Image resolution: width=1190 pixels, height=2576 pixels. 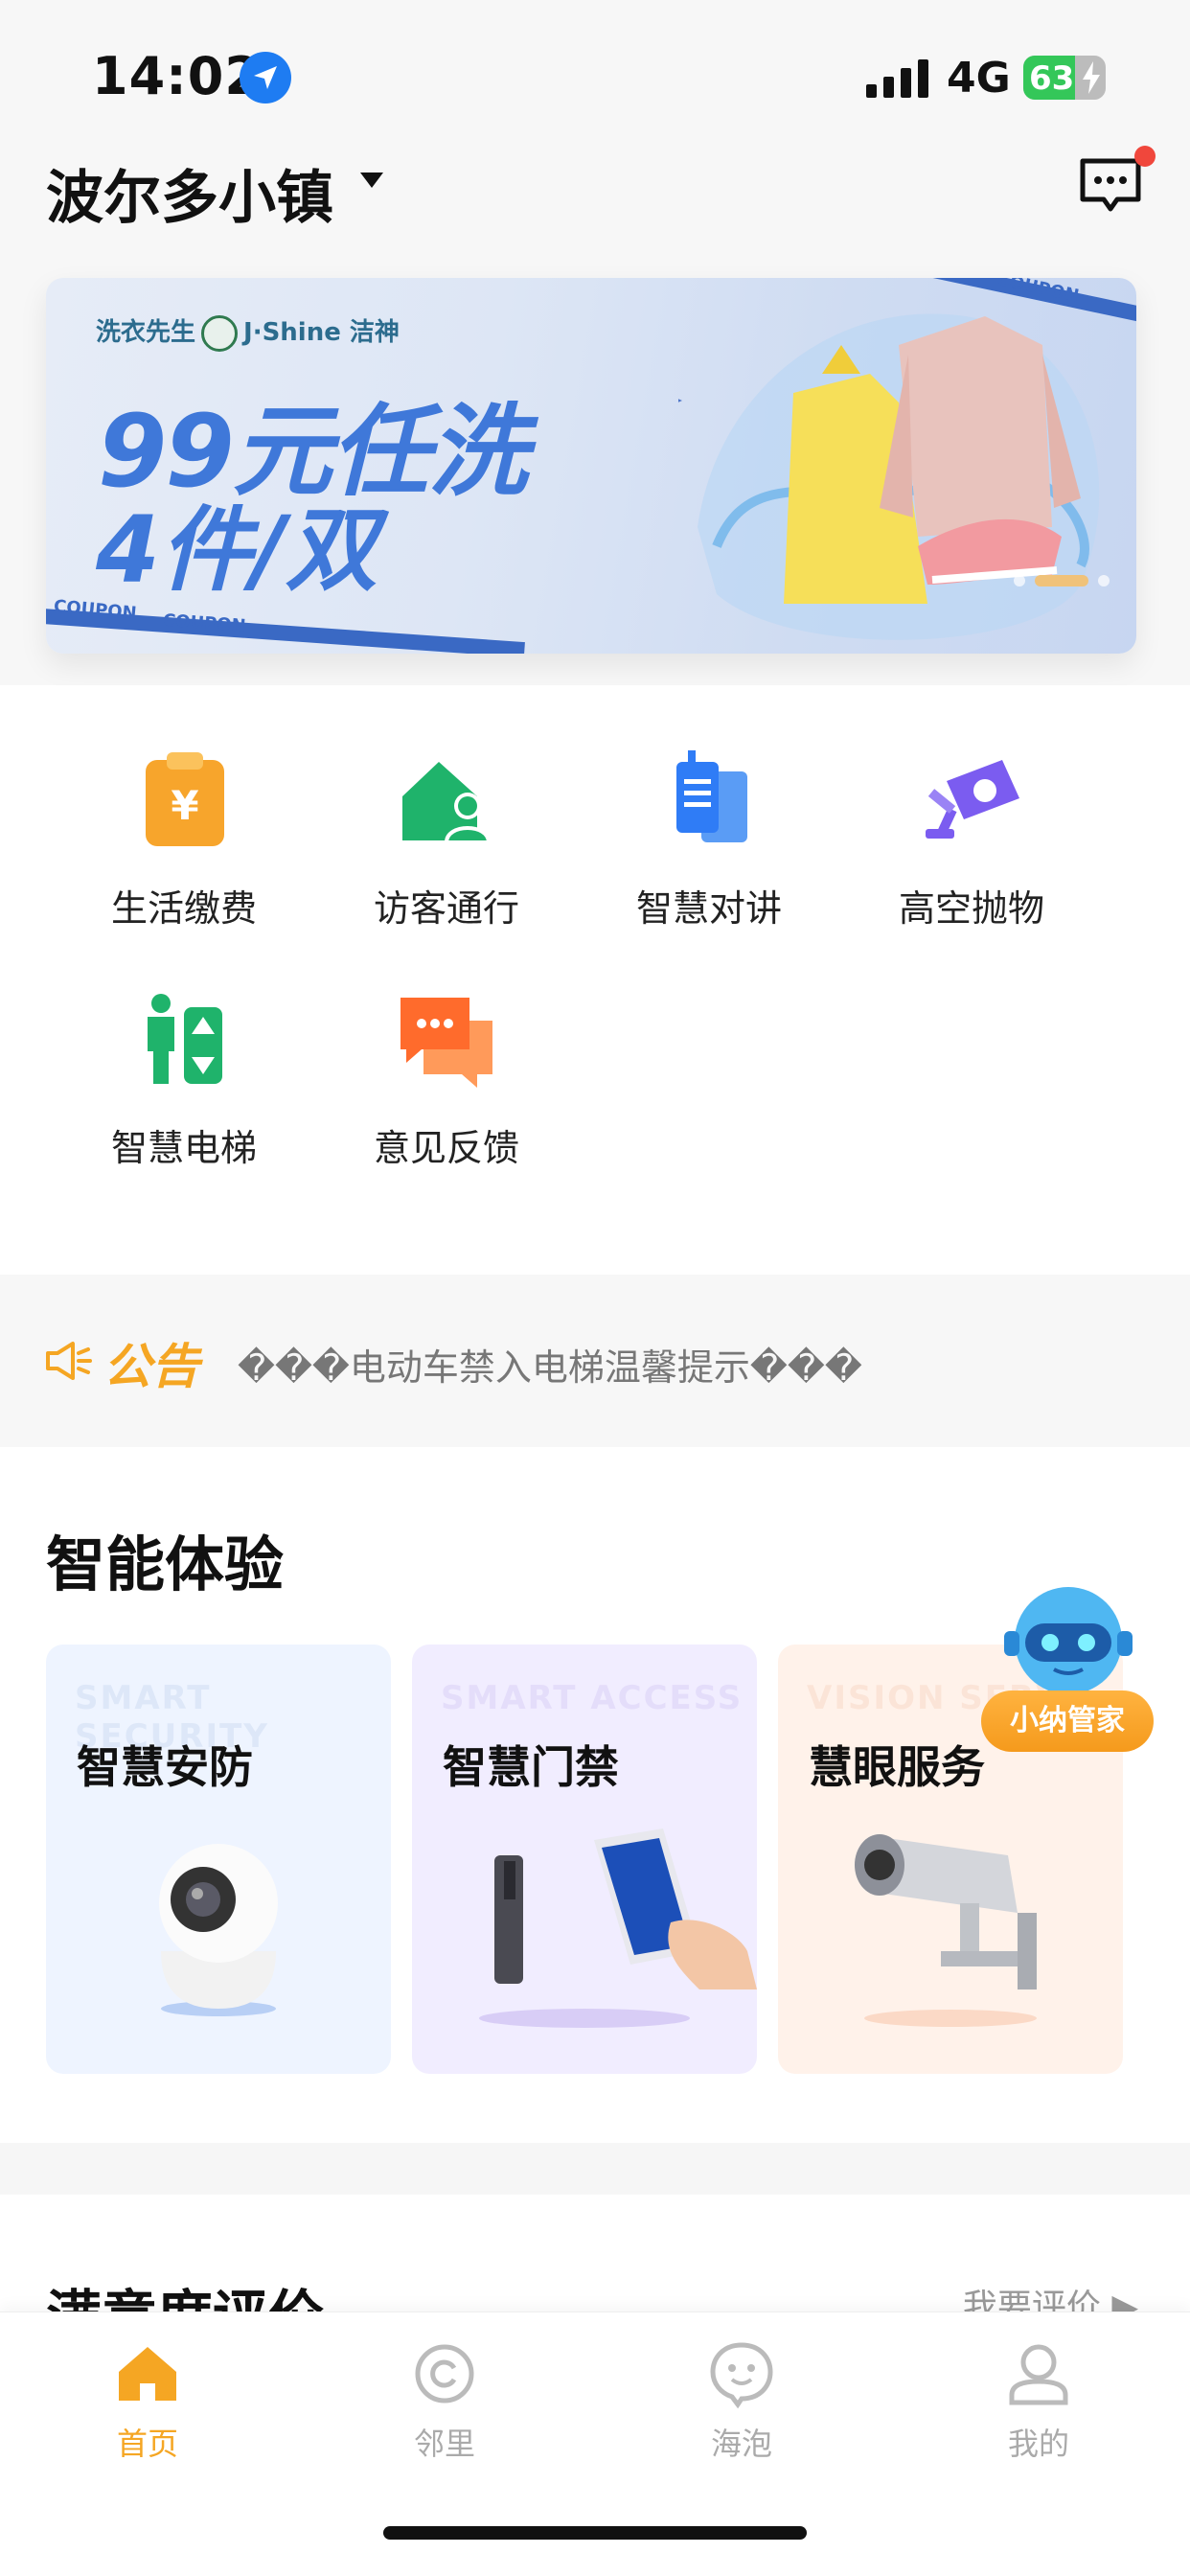 What do you see at coordinates (148, 2401) in the screenshot?
I see `tab-home: 首页` at bounding box center [148, 2401].